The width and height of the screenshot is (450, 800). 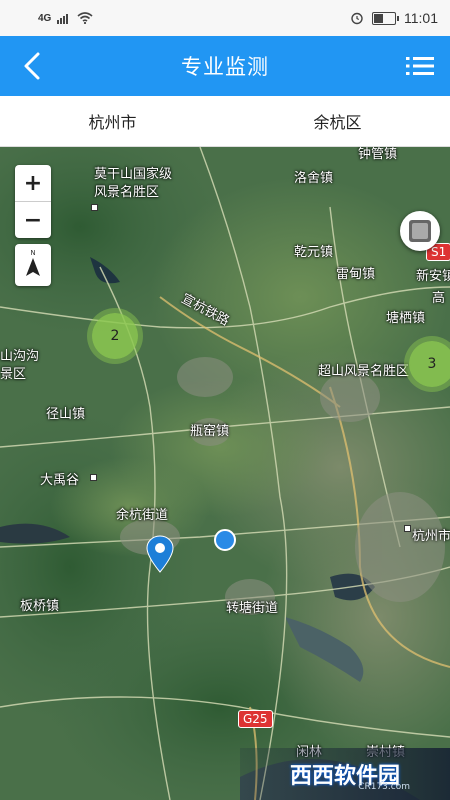 I want to click on watermark: 西西软件园 CR173.com, so click(x=345, y=774).